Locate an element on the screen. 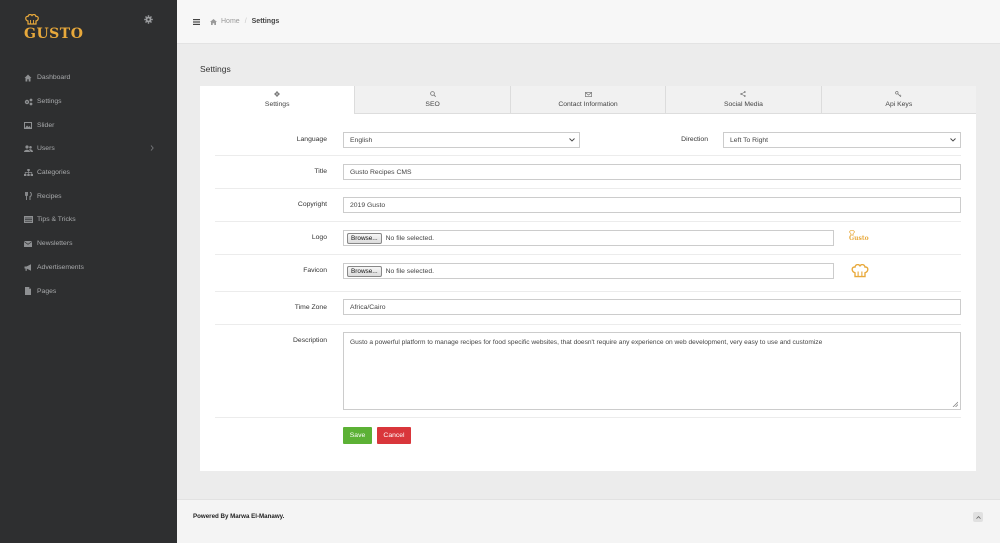 The height and width of the screenshot is (543, 1000). chevron-right-icon is located at coordinates (152, 148).